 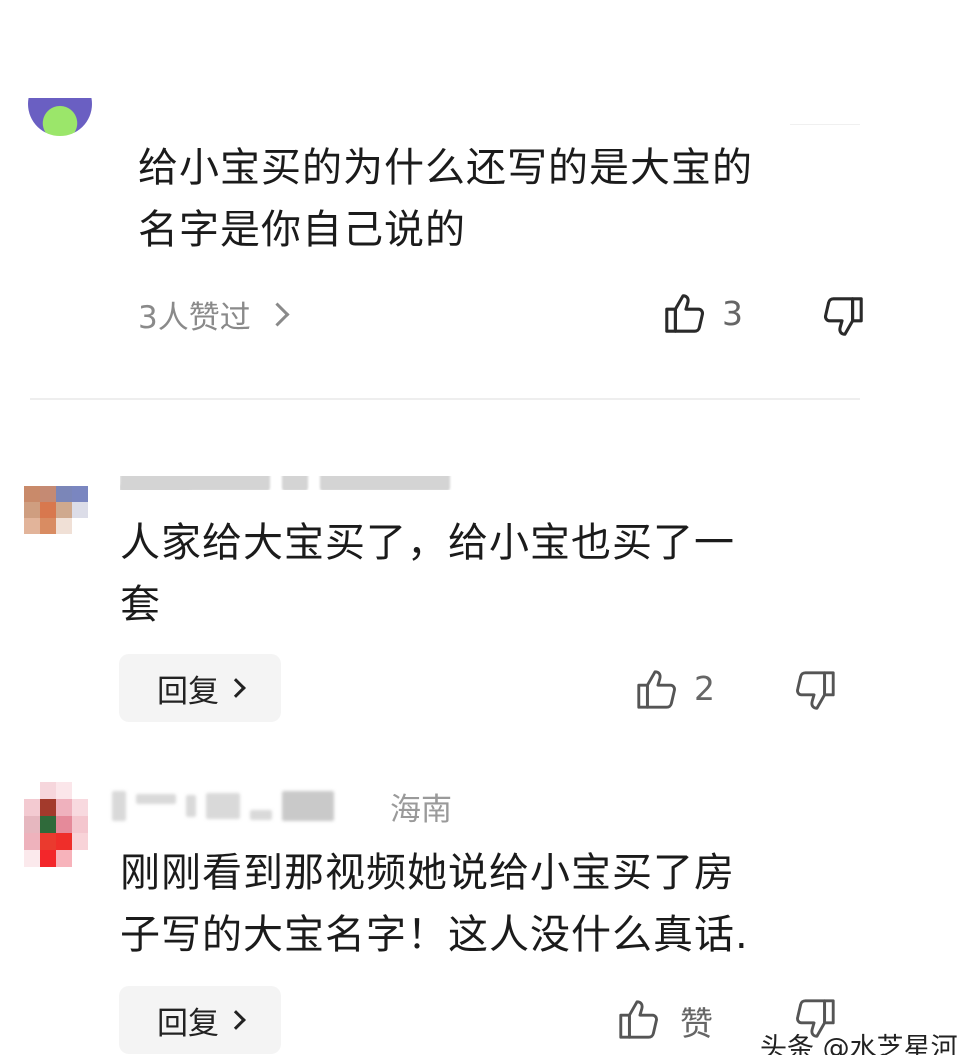 I want to click on watermark: 头条 @水芝星河, so click(x=859, y=1044).